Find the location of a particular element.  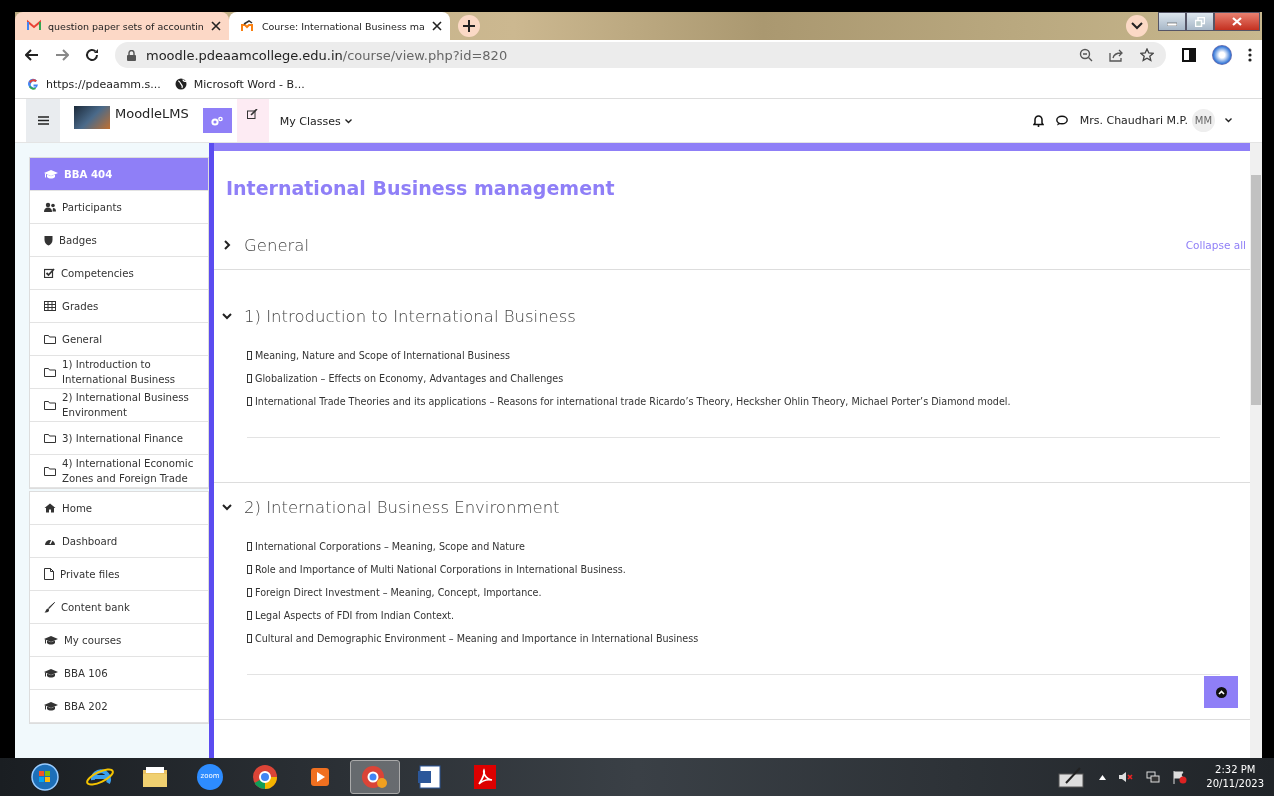

chevron-up-icon is located at coordinates (1221, 692).